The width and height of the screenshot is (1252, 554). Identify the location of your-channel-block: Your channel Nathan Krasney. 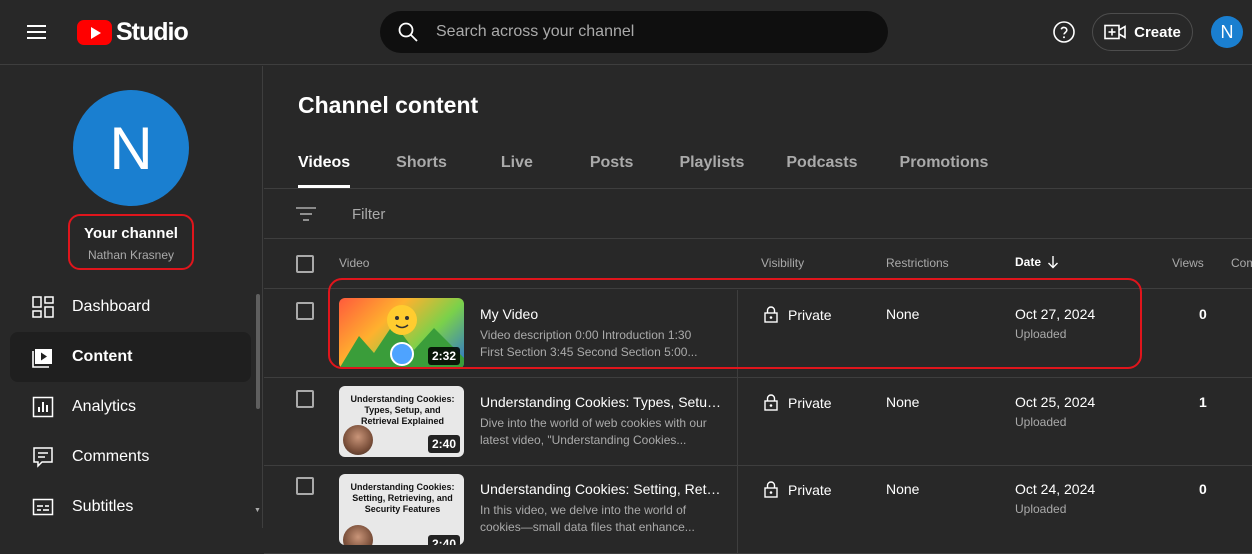
(131, 242).